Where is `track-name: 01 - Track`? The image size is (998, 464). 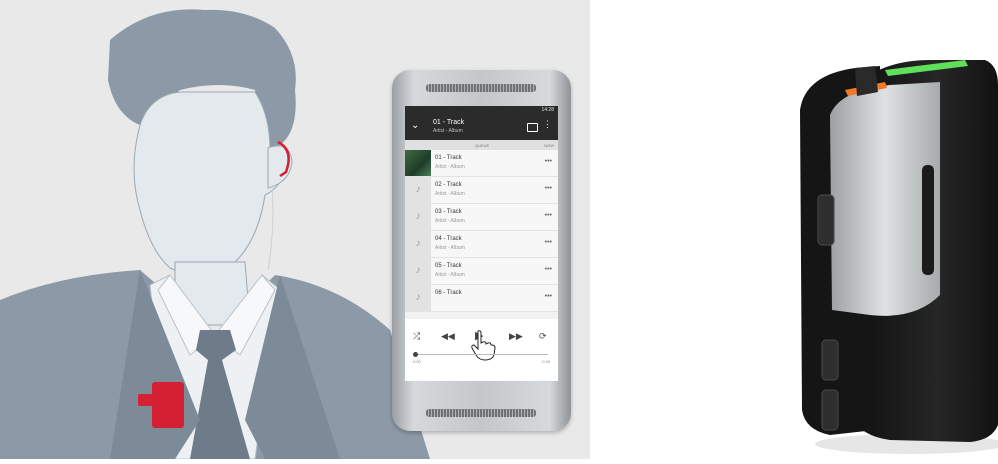
track-name: 01 - Track is located at coordinates (448, 158).